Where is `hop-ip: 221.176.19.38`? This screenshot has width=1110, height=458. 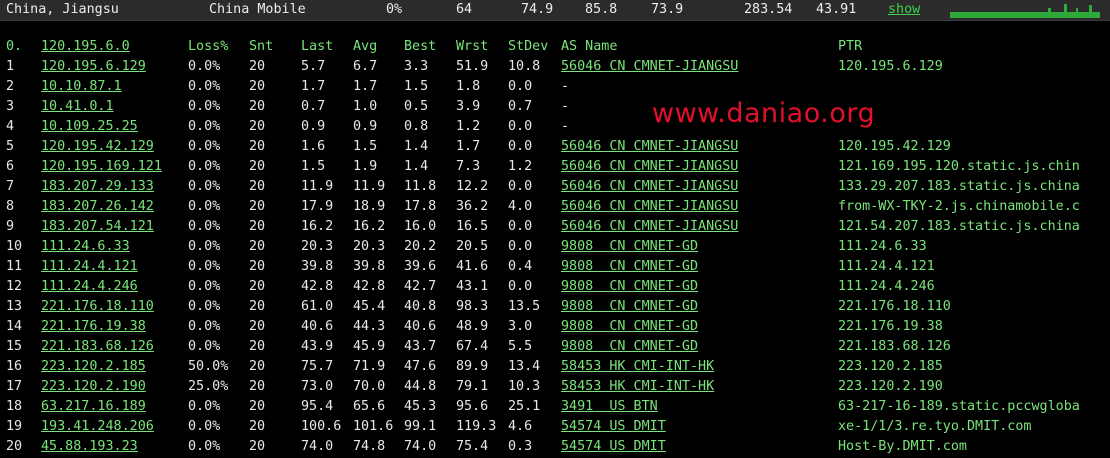 hop-ip: 221.176.19.38 is located at coordinates (93, 327).